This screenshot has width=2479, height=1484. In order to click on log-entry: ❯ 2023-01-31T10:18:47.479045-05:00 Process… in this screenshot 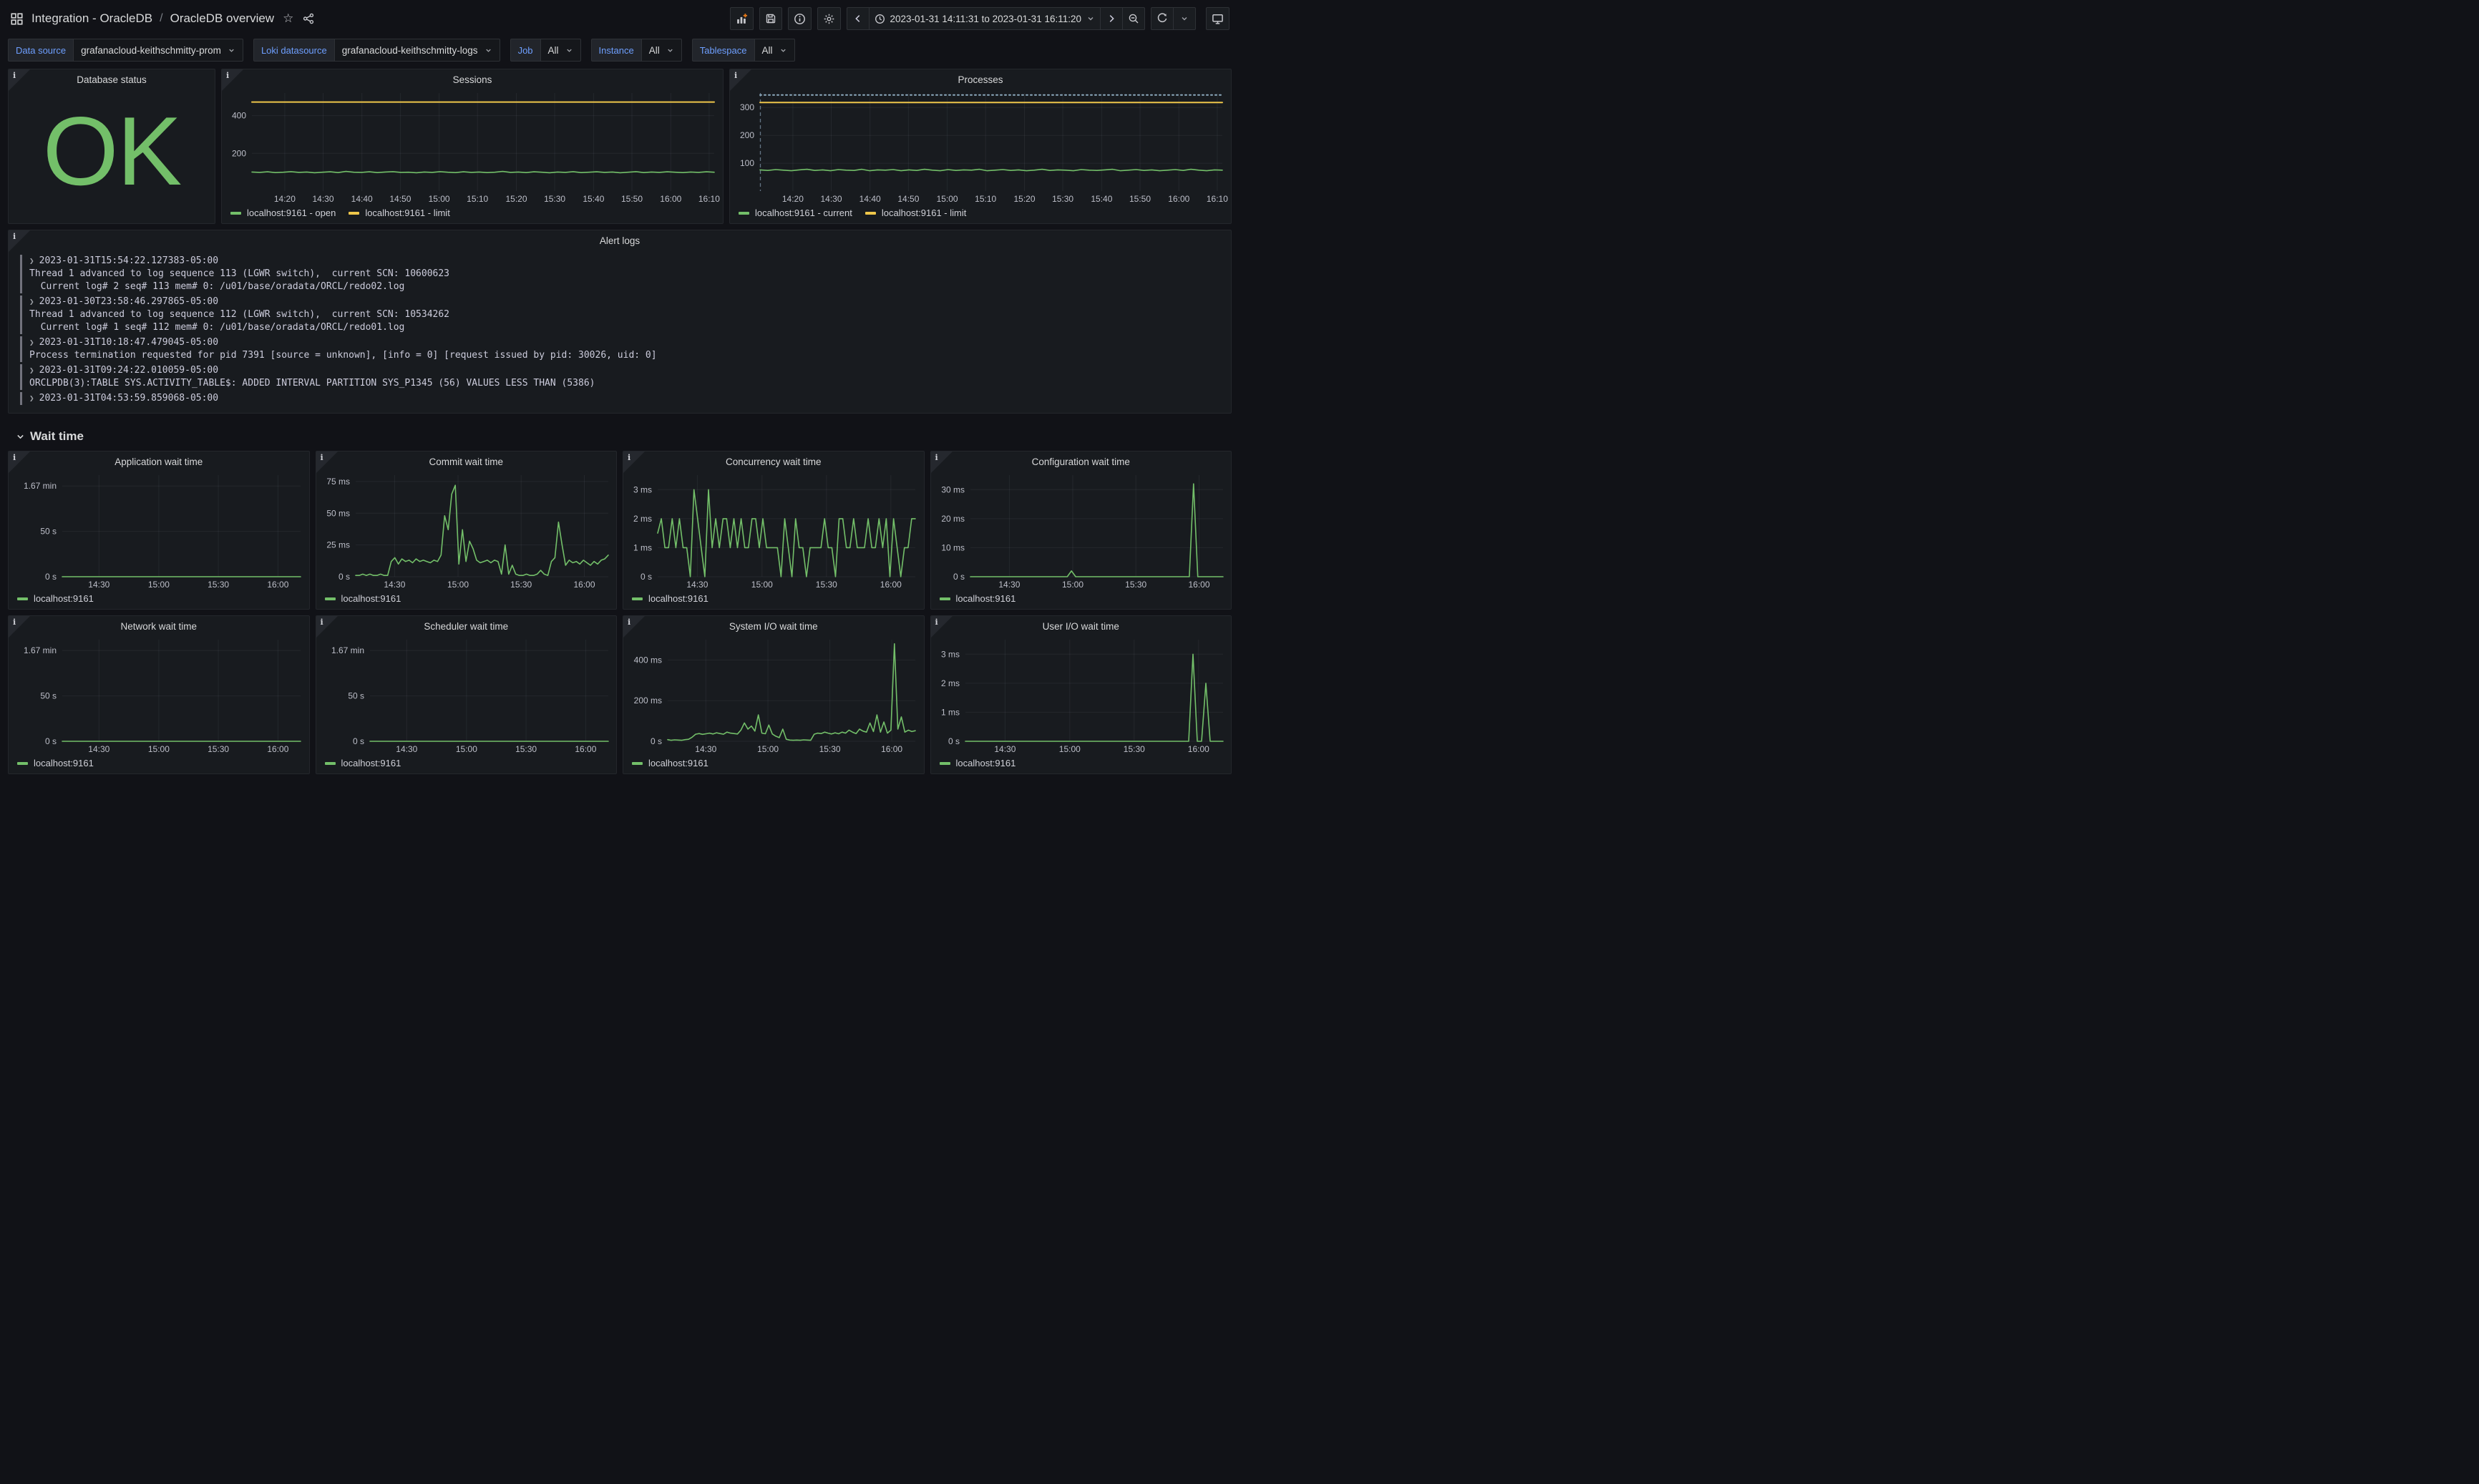, I will do `click(619, 349)`.